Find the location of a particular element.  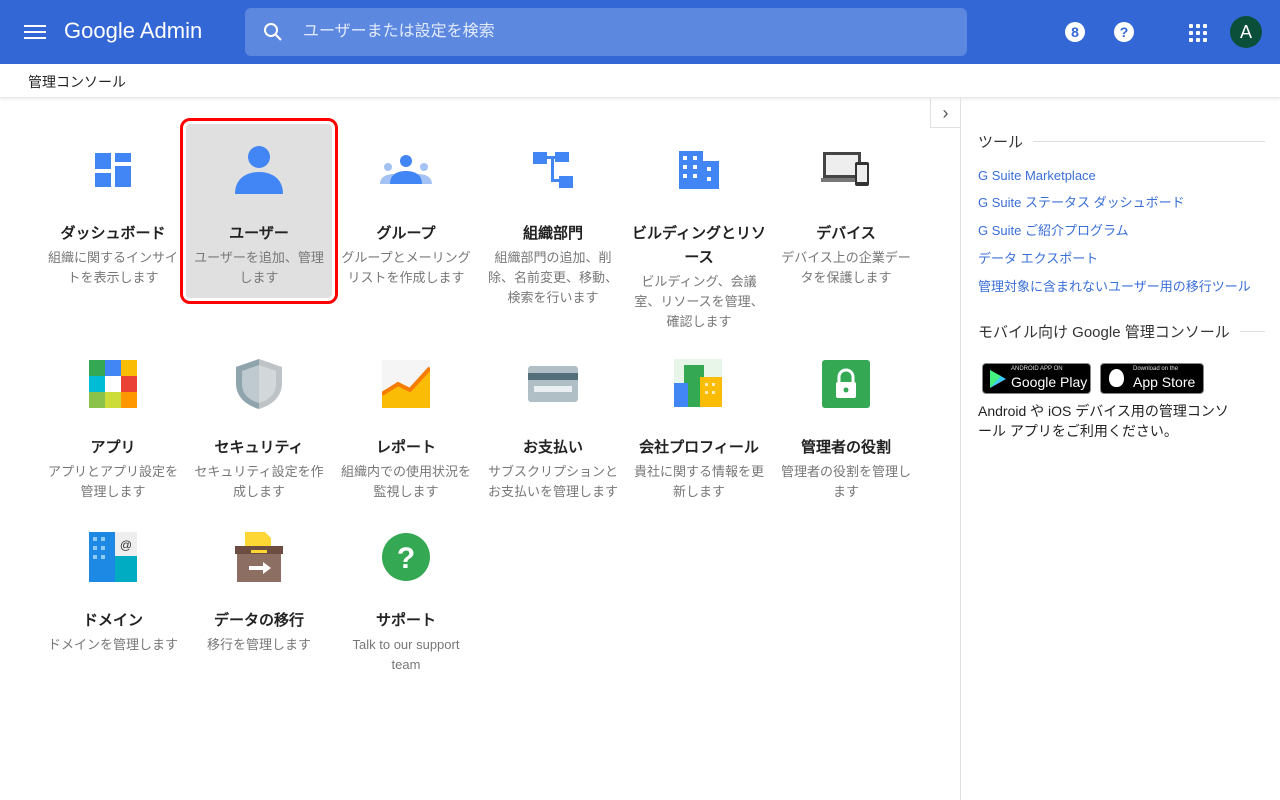

card-description: ビルディング、会議室、リソースを管理、確認します is located at coordinates (699, 301).